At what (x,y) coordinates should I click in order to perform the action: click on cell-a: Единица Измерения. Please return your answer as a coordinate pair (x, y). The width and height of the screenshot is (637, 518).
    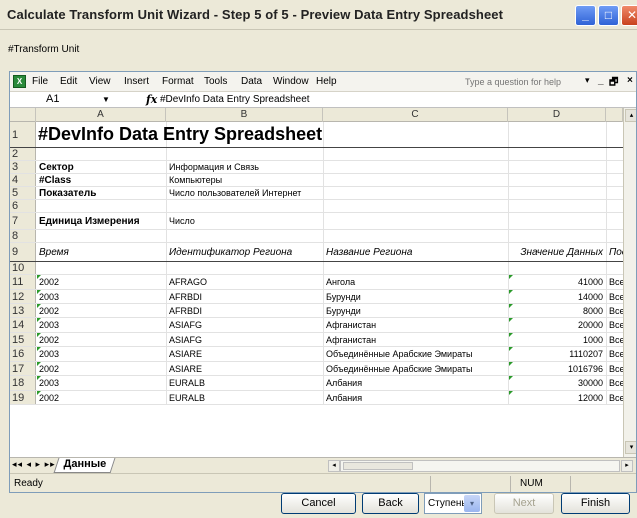
    Looking at the image, I should click on (101, 221).